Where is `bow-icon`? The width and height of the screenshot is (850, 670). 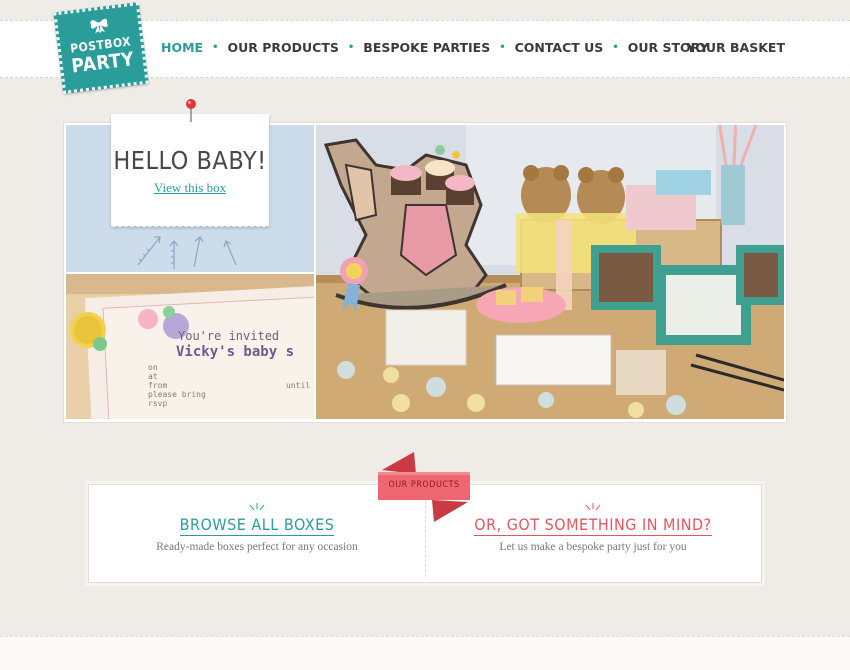
bow-icon is located at coordinates (99, 26).